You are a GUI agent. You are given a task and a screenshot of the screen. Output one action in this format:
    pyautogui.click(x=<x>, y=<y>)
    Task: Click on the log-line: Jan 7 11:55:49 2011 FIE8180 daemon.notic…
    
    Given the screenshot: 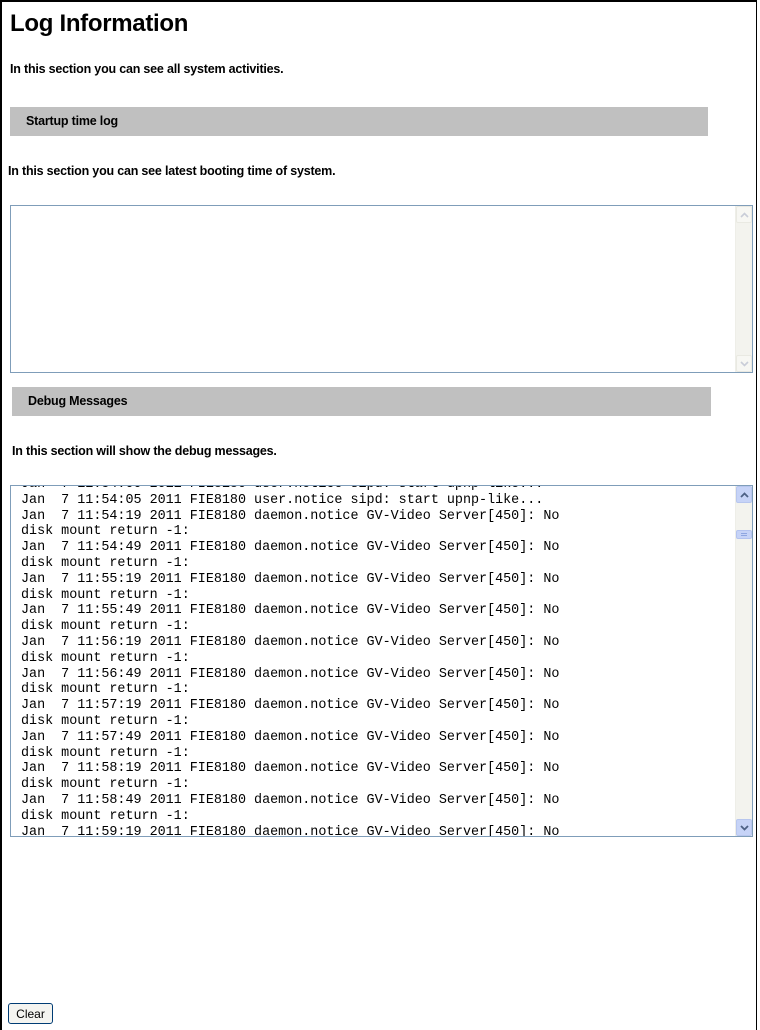 What is the action you would take?
    pyautogui.click(x=290, y=611)
    